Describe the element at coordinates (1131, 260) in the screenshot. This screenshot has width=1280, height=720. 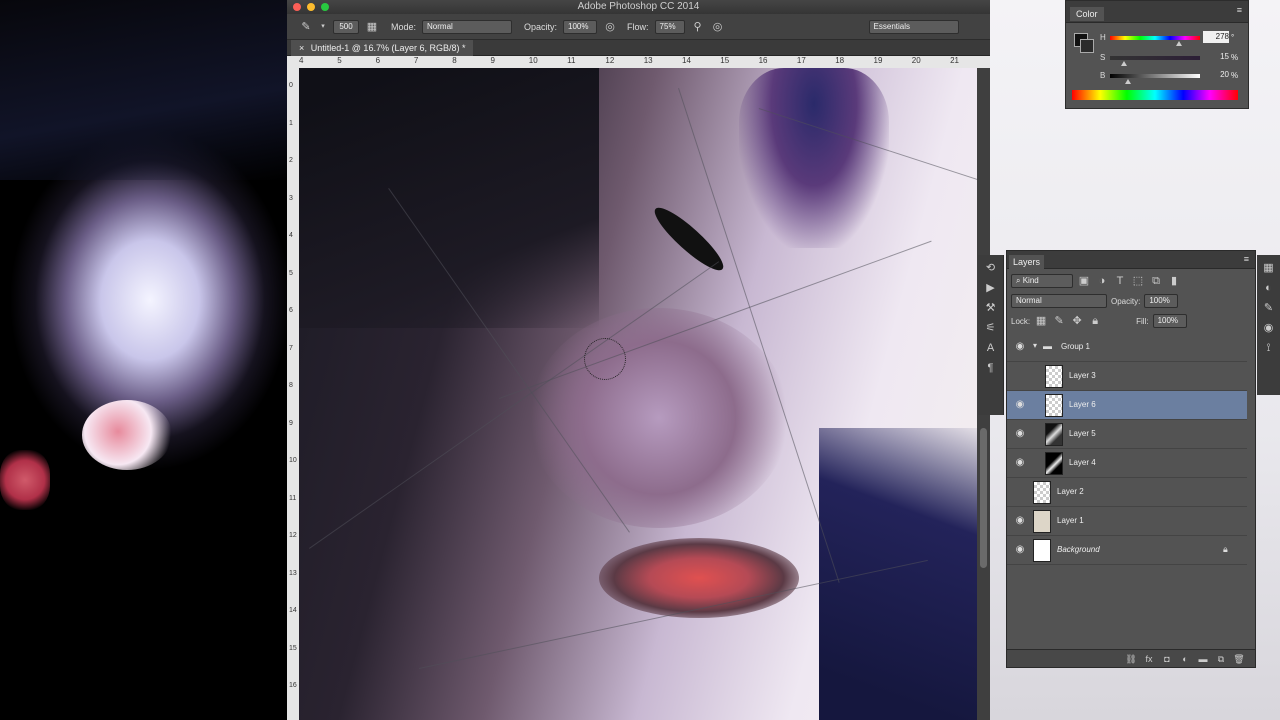
I see `layers-panel-header: Layers ≡` at that location.